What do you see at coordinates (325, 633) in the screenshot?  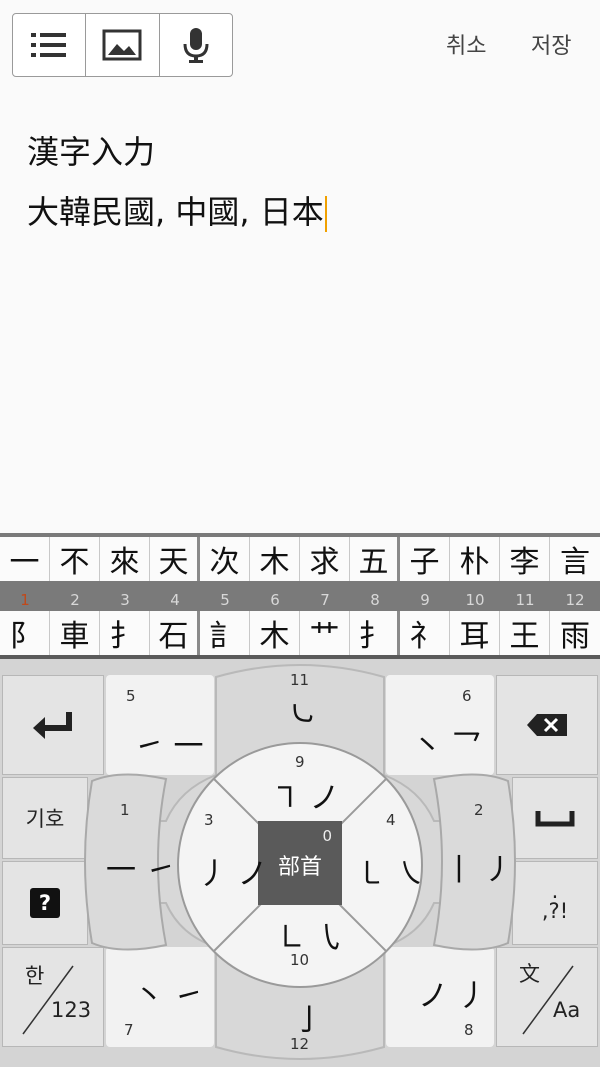 I see `radical-key: 艹` at bounding box center [325, 633].